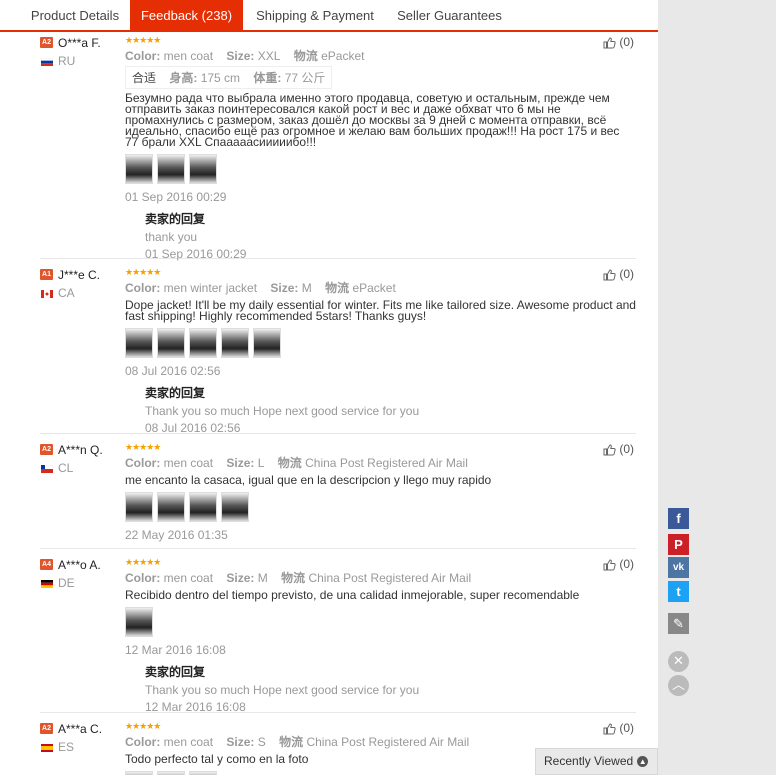 The height and width of the screenshot is (775, 776). Describe the element at coordinates (82, 293) in the screenshot. I see `buyer-country: CA` at that location.